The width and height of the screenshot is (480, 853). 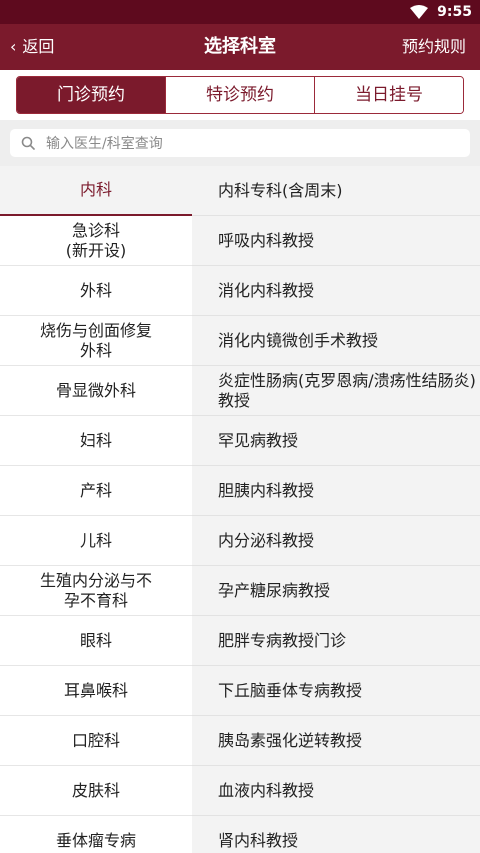 I want to click on department-item: 急诊科 (新开设), so click(x=96, y=241).